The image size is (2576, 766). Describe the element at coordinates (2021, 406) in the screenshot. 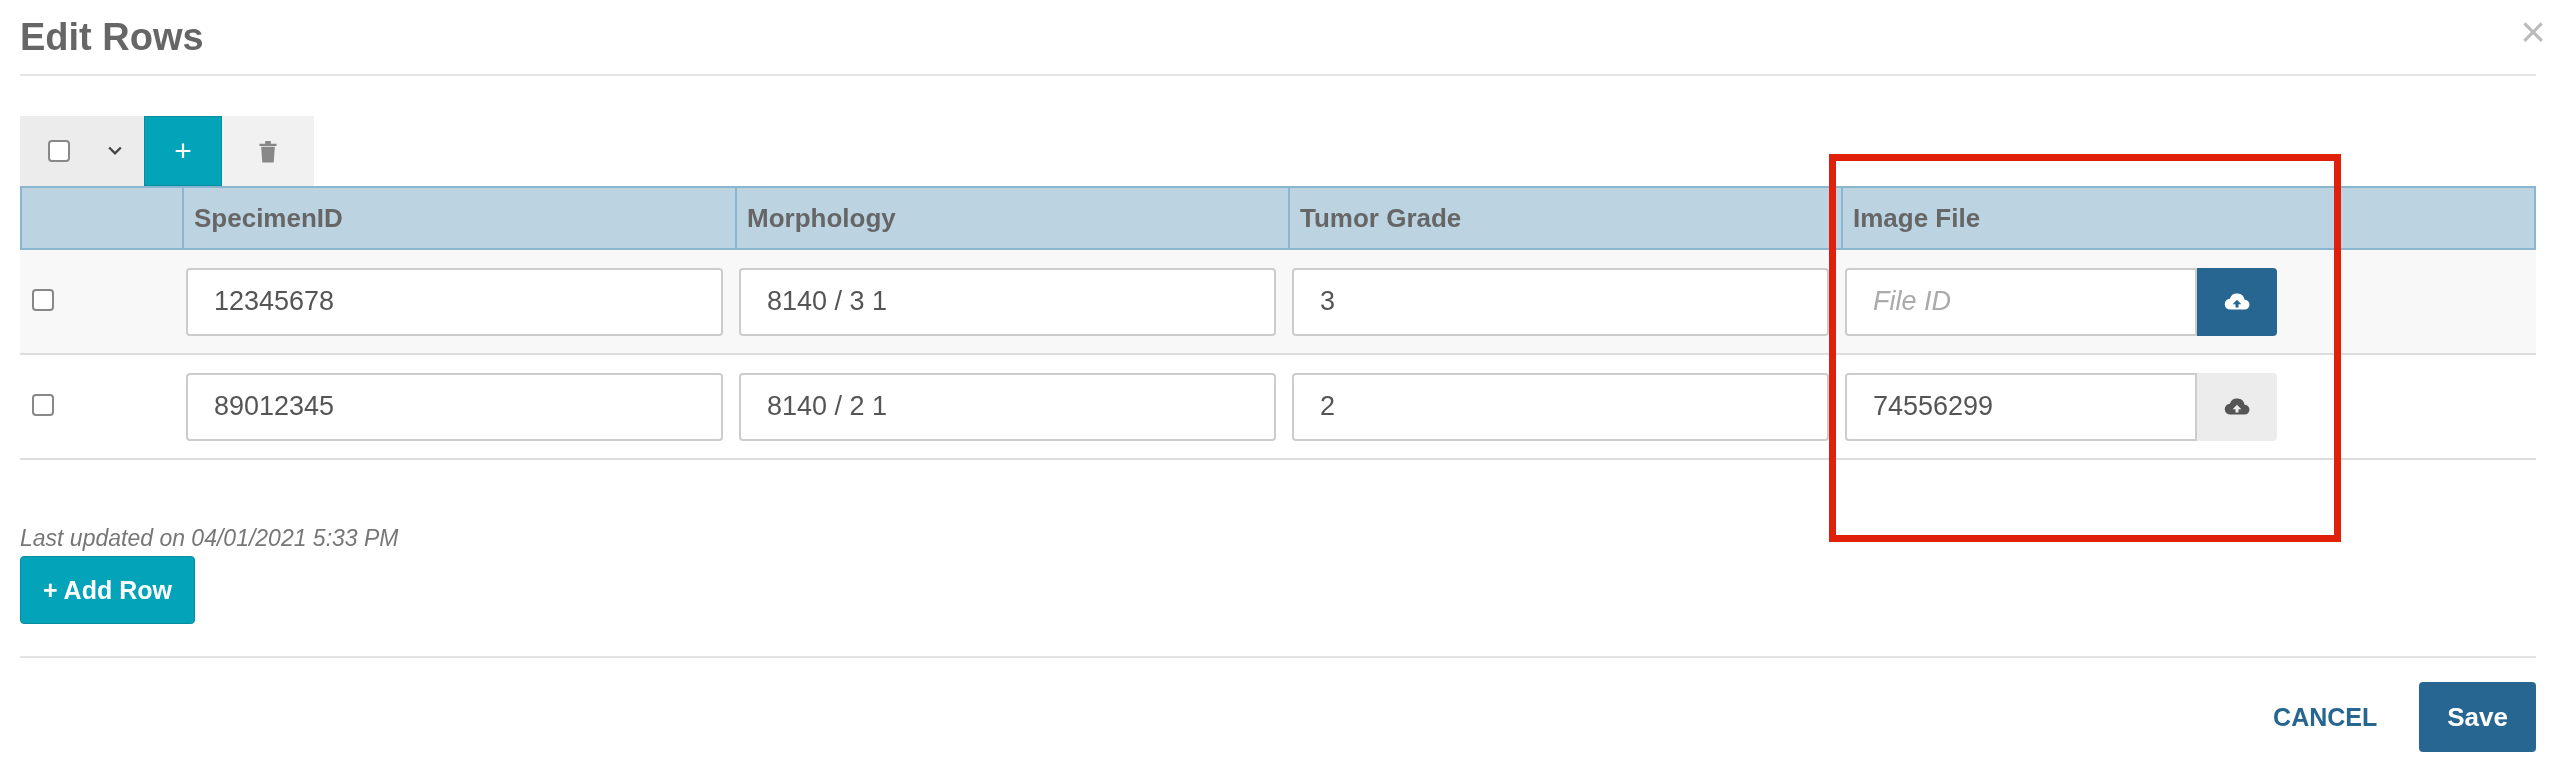

I see `input-field: 74556299` at that location.